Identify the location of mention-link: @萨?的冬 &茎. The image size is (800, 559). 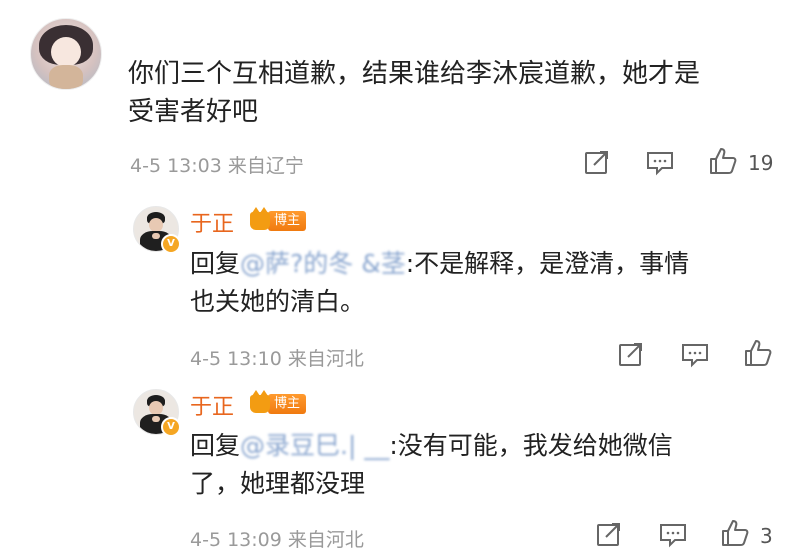
(323, 264).